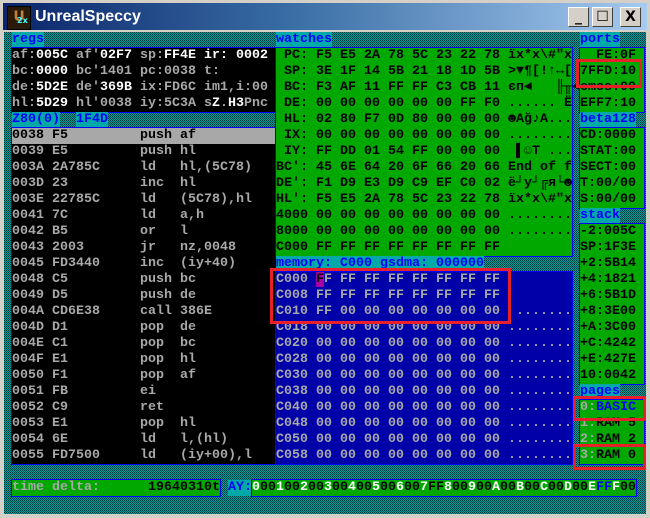  What do you see at coordinates (296, 343) in the screenshot?
I see `memory-address: C020` at bounding box center [296, 343].